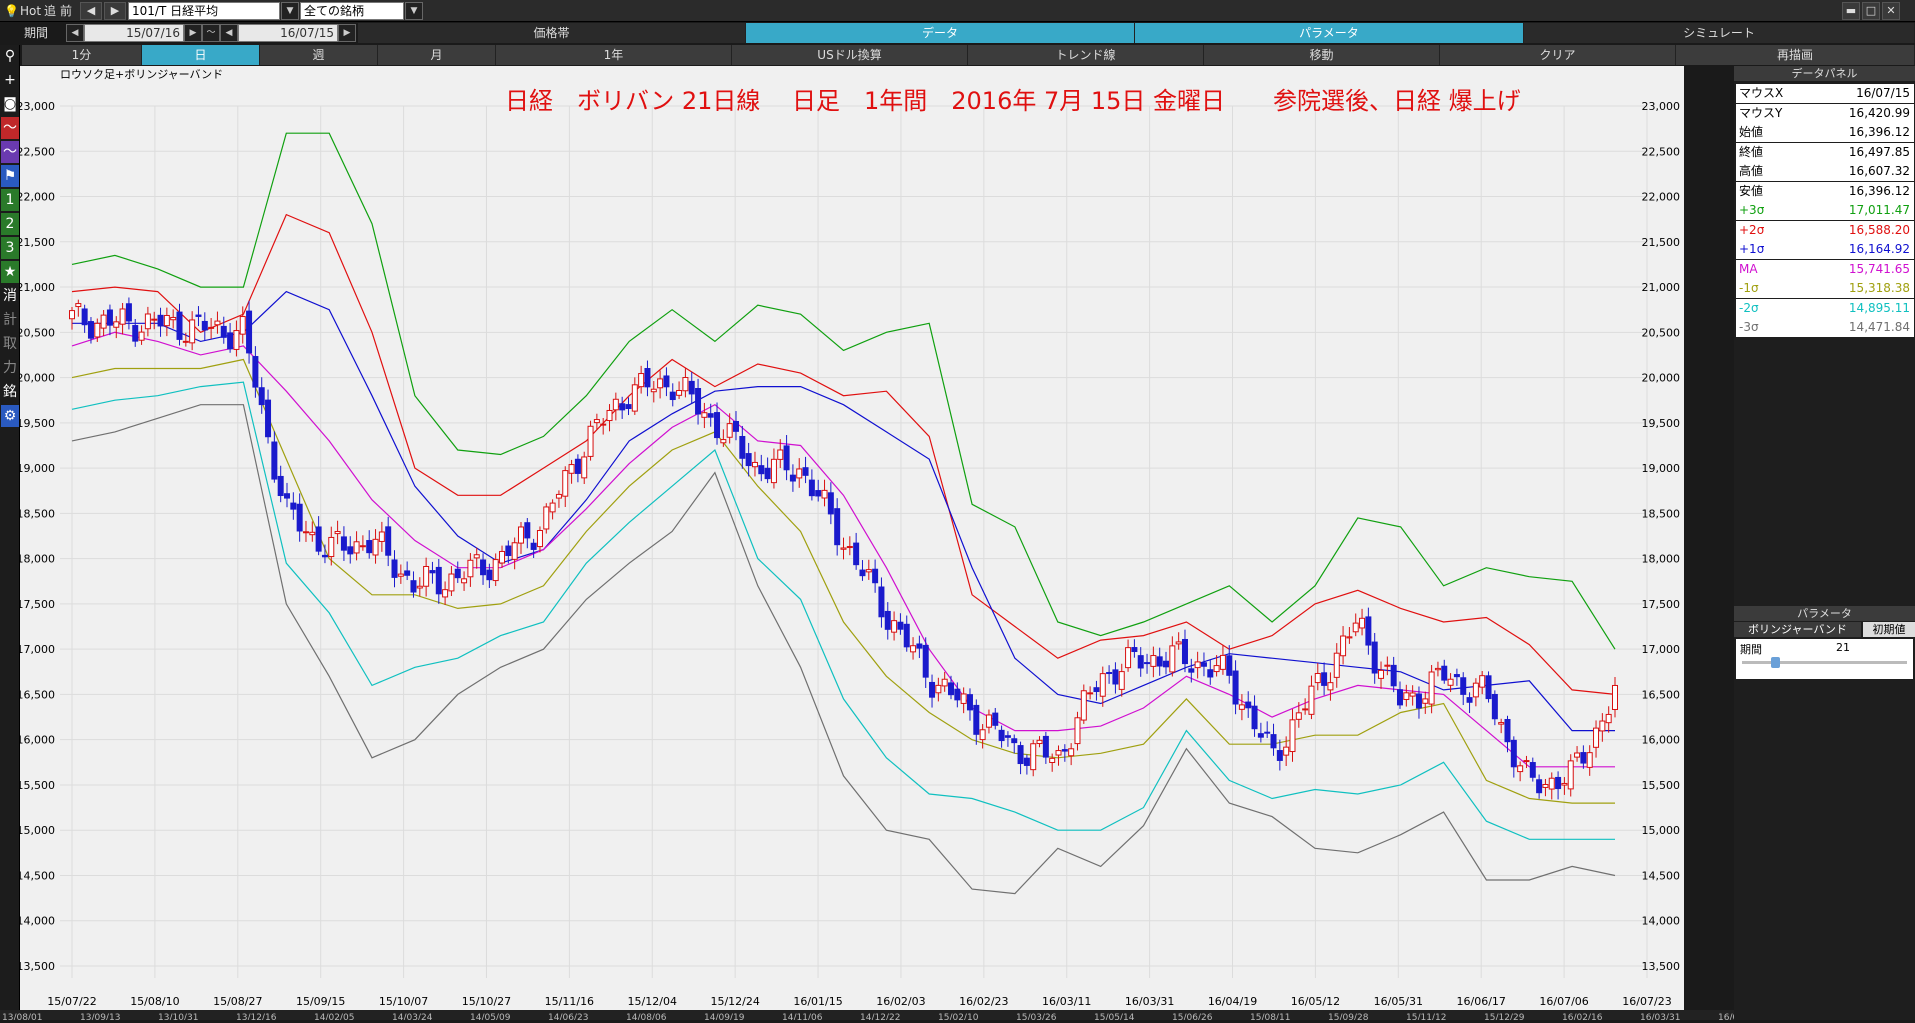 This screenshot has width=1915, height=1023. Describe the element at coordinates (1661, 921) in the screenshot. I see `y-tick-label: 14,000` at that location.